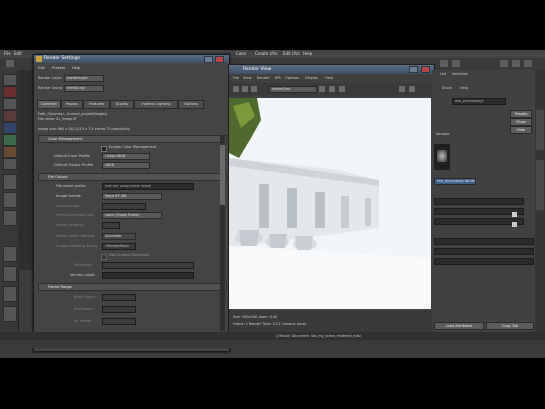 Image resolution: width=545 pixels, height=409 pixels. Describe the element at coordinates (460, 74) in the screenshot. I see `ae-tab-selected: Selected` at that location.